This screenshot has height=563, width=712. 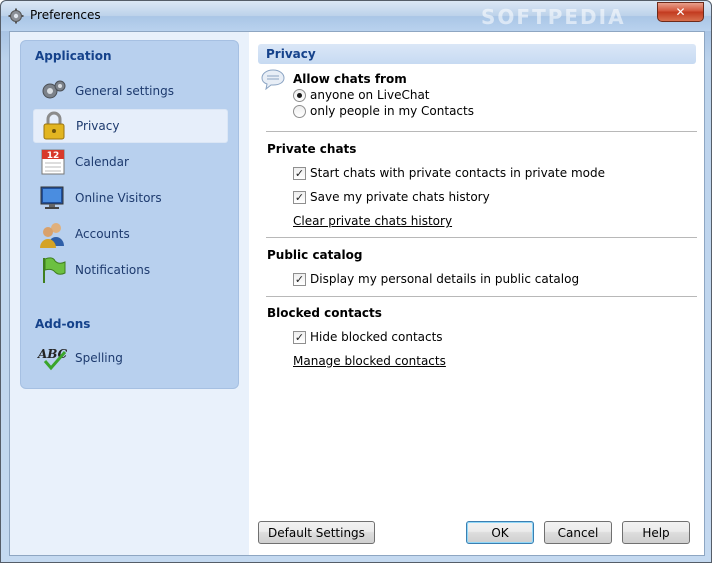 I want to click on calendar-icon: 12, so click(x=53, y=162).